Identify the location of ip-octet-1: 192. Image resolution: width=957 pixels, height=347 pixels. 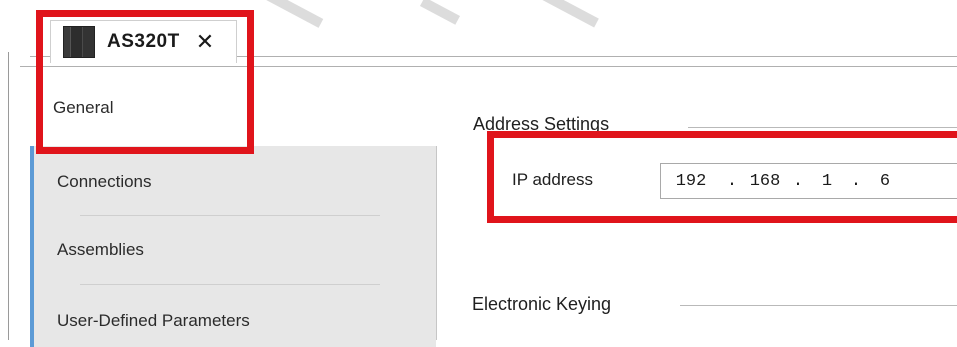
(691, 181).